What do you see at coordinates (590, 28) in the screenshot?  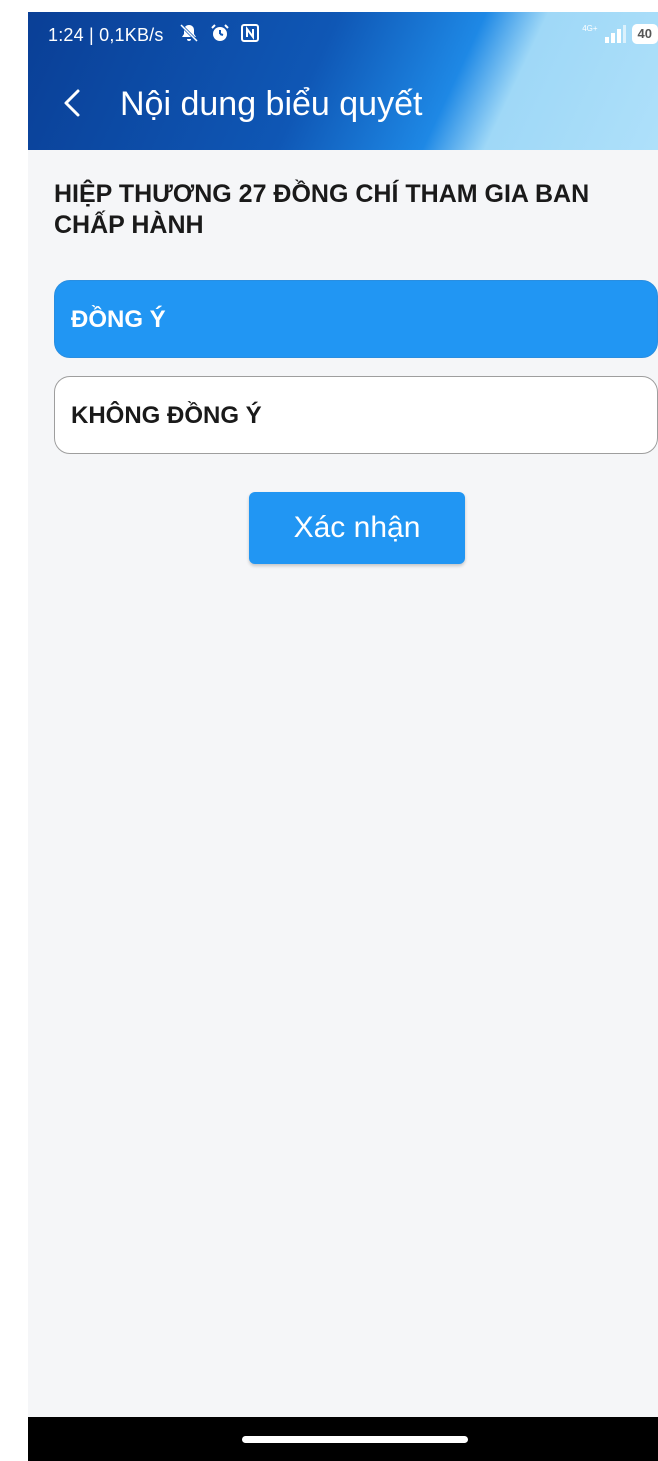 I see `network-label: 4G+` at bounding box center [590, 28].